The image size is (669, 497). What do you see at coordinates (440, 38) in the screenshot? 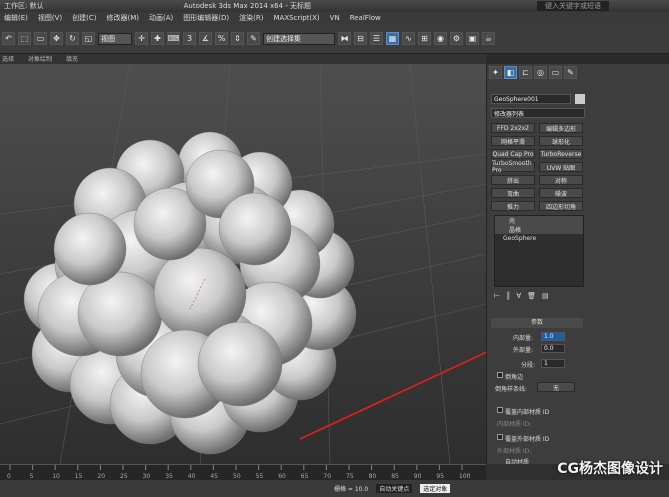
I see `material-editor-icon: ◉` at bounding box center [440, 38].